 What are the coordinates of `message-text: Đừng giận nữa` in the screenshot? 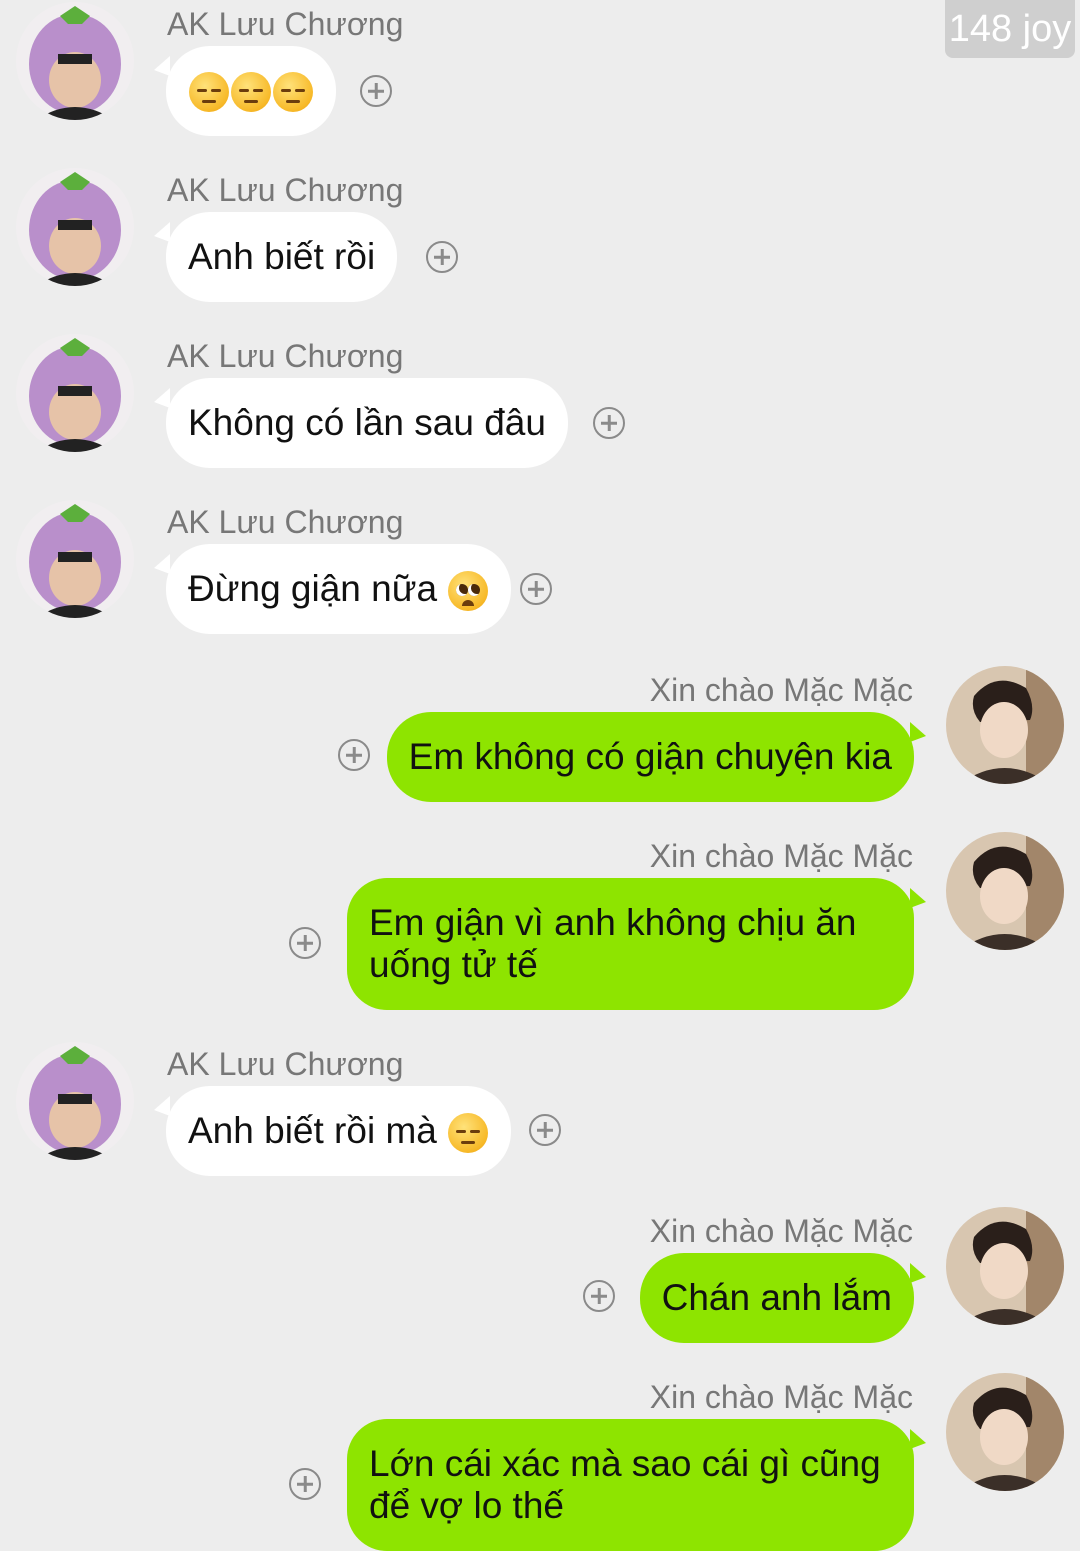 It's located at (313, 588).